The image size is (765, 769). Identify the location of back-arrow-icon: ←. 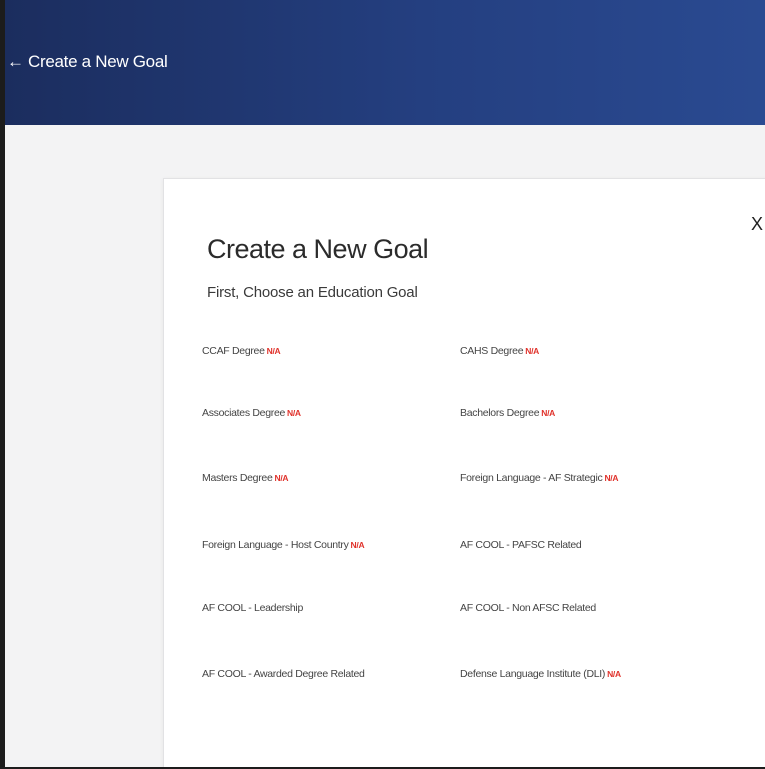
(15, 61).